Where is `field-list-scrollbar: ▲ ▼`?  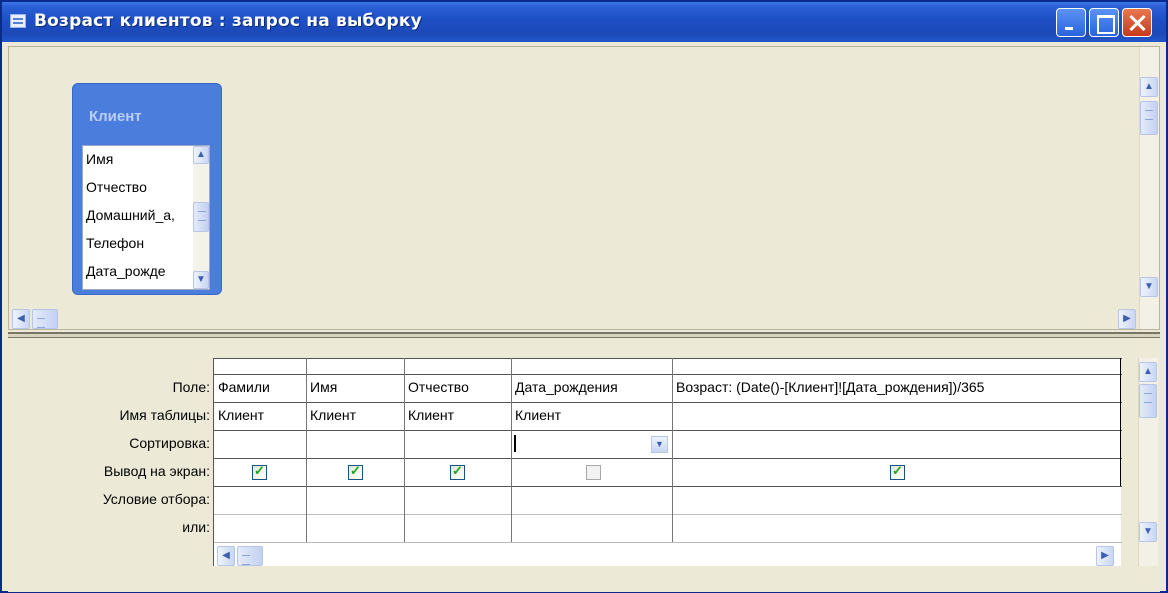 field-list-scrollbar: ▲ ▼ is located at coordinates (201, 217).